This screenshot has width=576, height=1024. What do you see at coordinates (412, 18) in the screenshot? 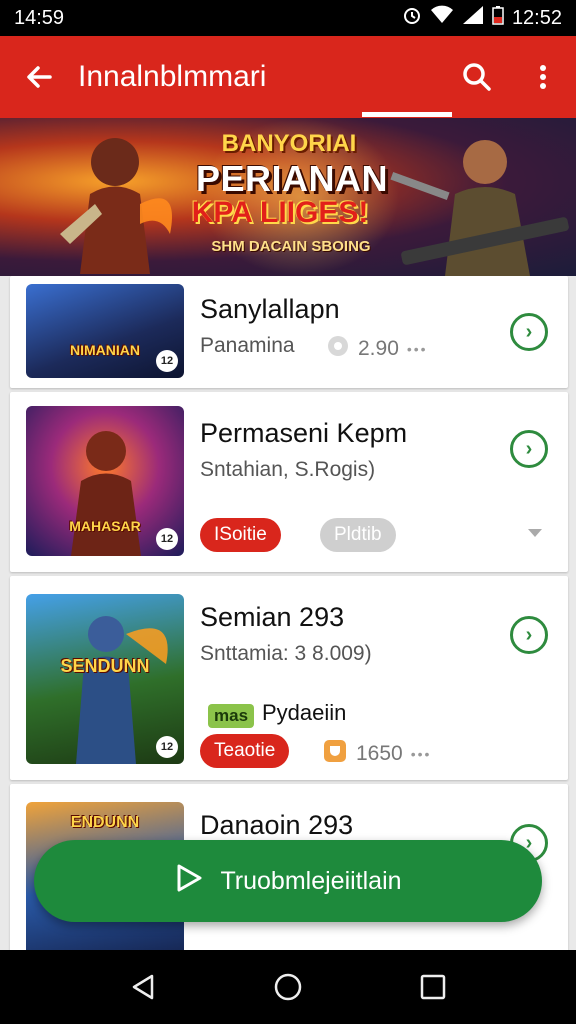
I see `alarm-icon` at bounding box center [412, 18].